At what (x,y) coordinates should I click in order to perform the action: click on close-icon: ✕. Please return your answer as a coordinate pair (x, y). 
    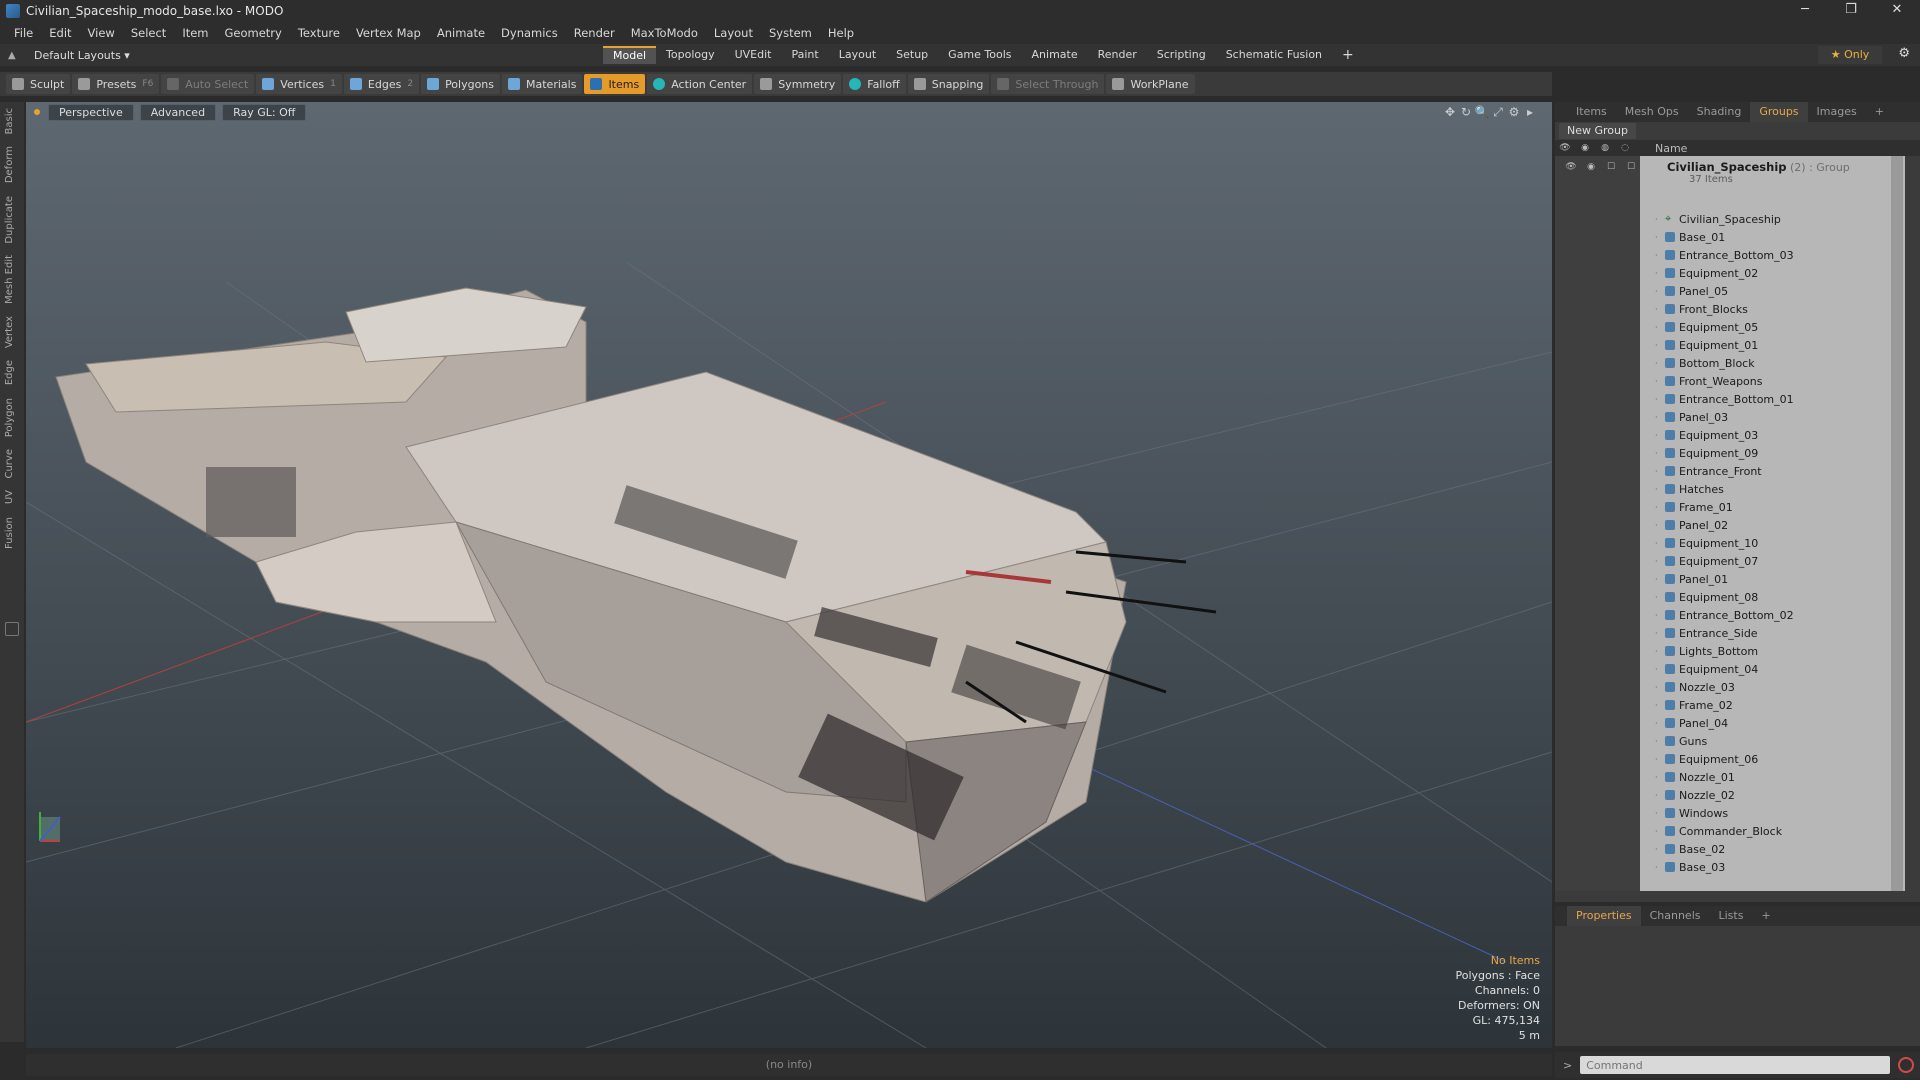
    Looking at the image, I should click on (1897, 11).